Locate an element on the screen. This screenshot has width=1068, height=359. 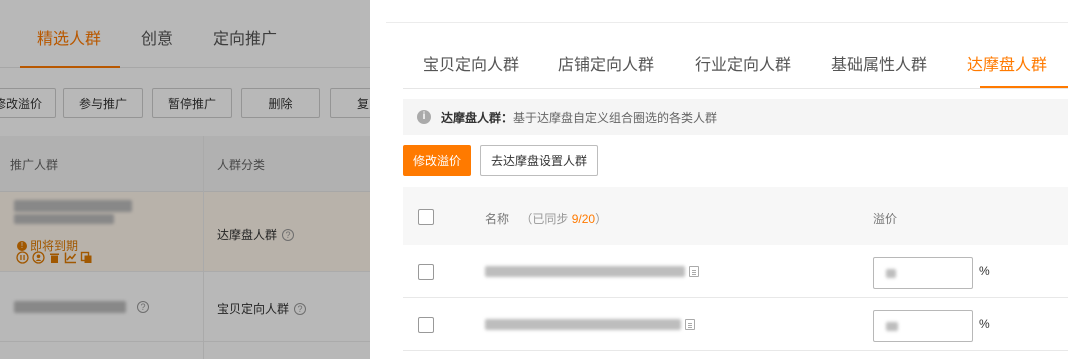
info-notice: i 达摩盘人群： 基于达摩盘自定义组合圈选的各类人群 is located at coordinates (735, 117).